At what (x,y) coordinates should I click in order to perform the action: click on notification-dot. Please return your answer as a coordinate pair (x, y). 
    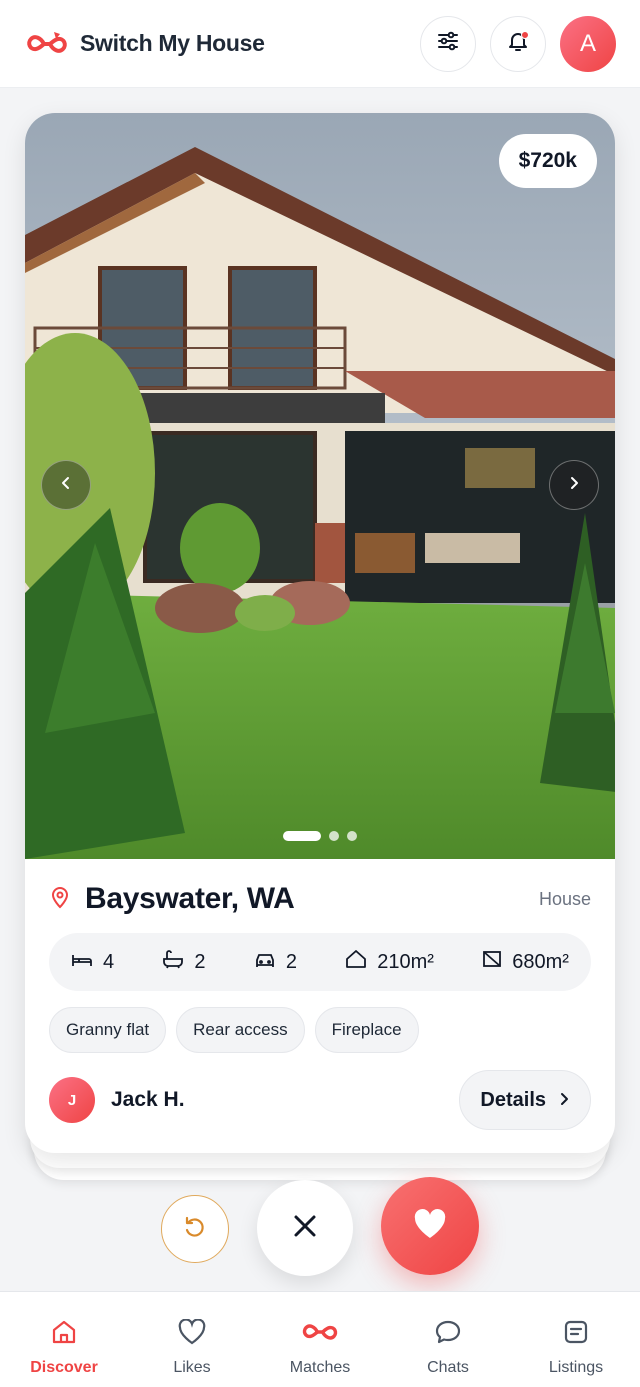
    Looking at the image, I should click on (525, 34).